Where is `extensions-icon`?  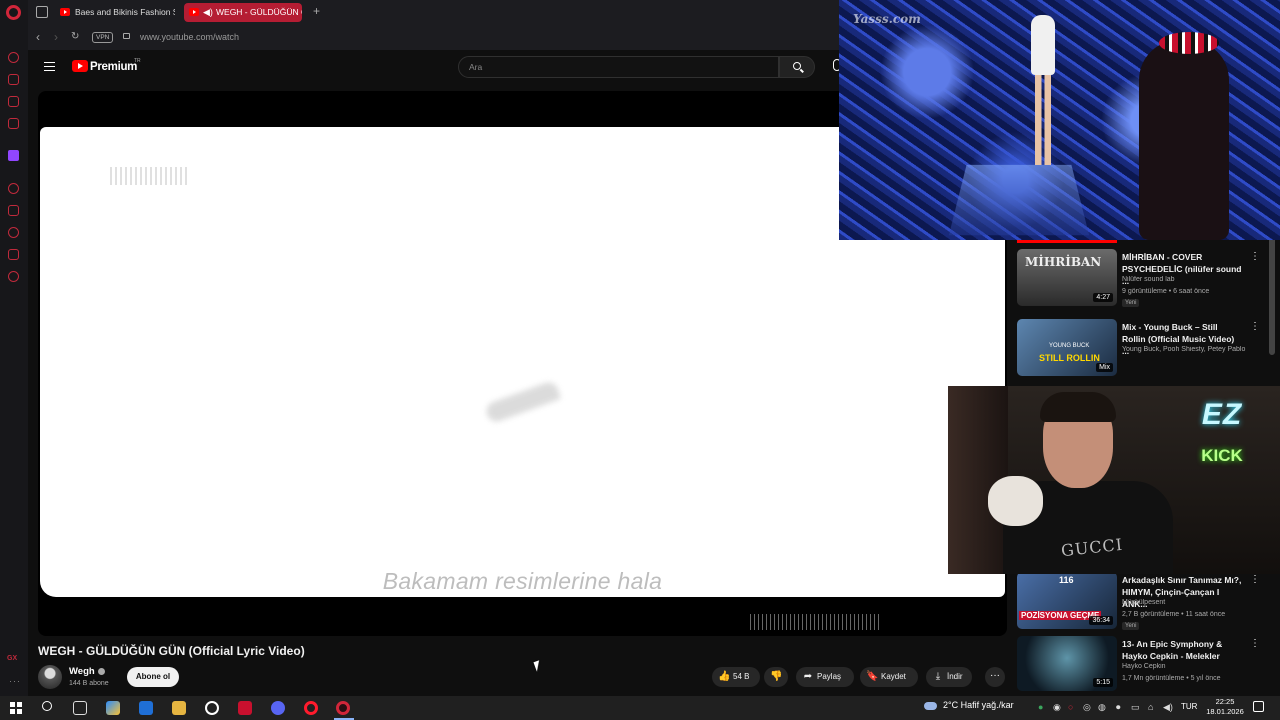
extensions-icon is located at coordinates (13, 254).